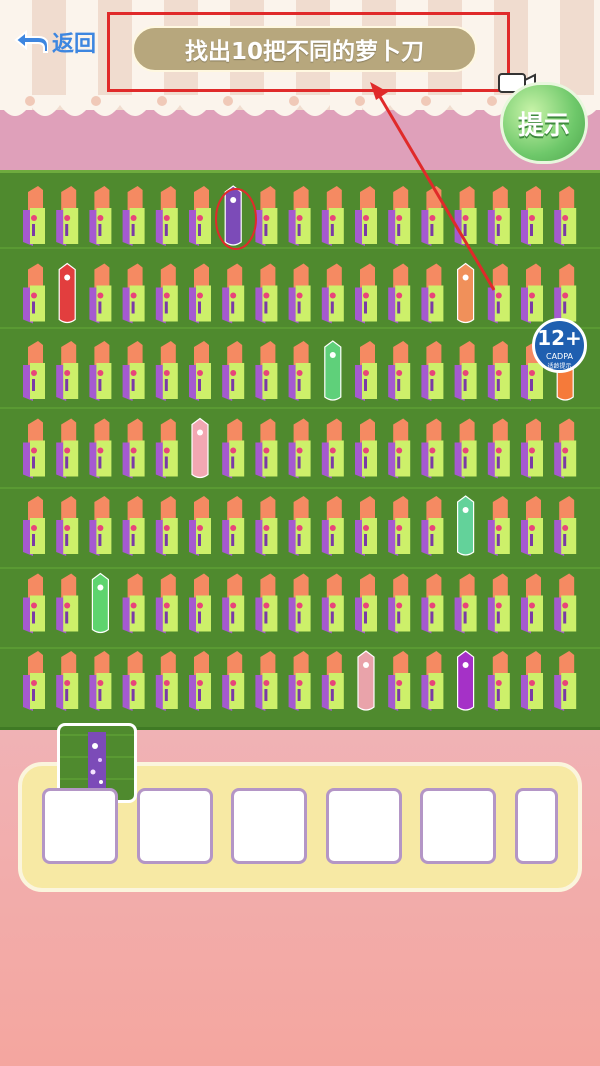 This screenshot has width=600, height=1066. What do you see at coordinates (466, 680) in the screenshot?
I see `odd-knife-karambit` at bounding box center [466, 680].